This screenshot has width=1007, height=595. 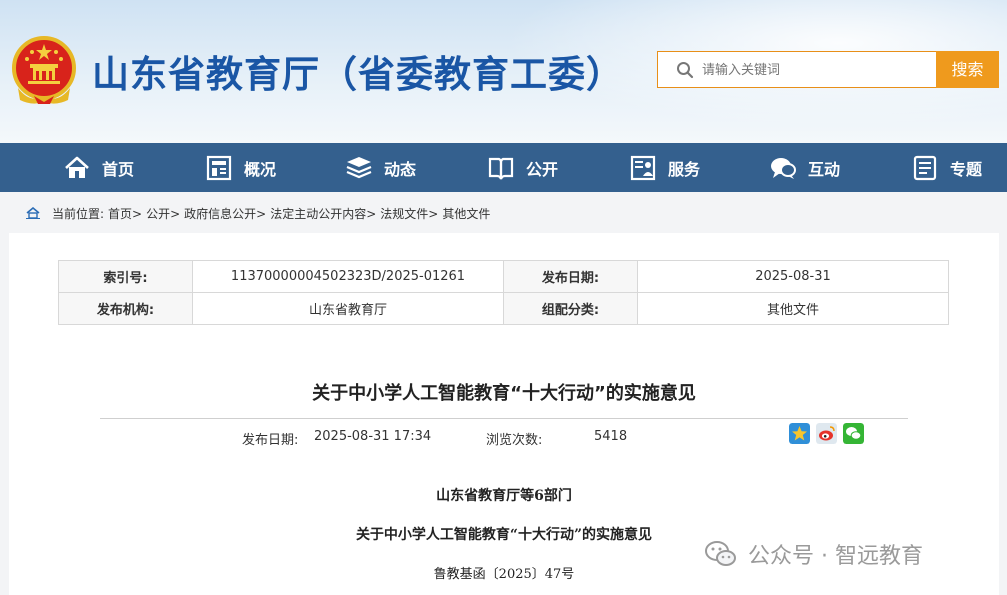 What do you see at coordinates (219, 167) in the screenshot?
I see `building-icon` at bounding box center [219, 167].